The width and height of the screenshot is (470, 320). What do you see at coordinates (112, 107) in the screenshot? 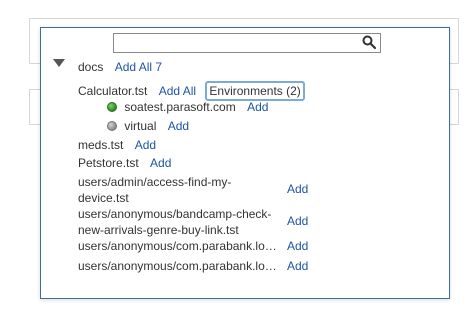
I see `status-online-icon` at bounding box center [112, 107].